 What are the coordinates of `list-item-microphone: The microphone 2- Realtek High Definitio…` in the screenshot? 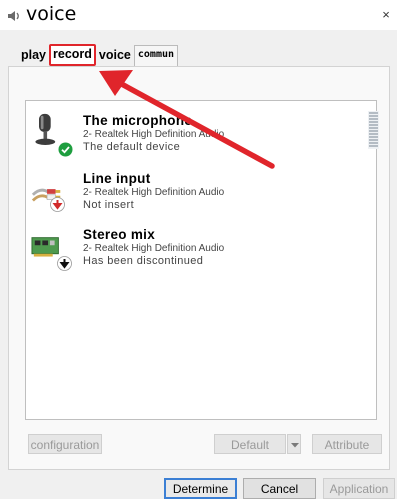 It's located at (196, 138).